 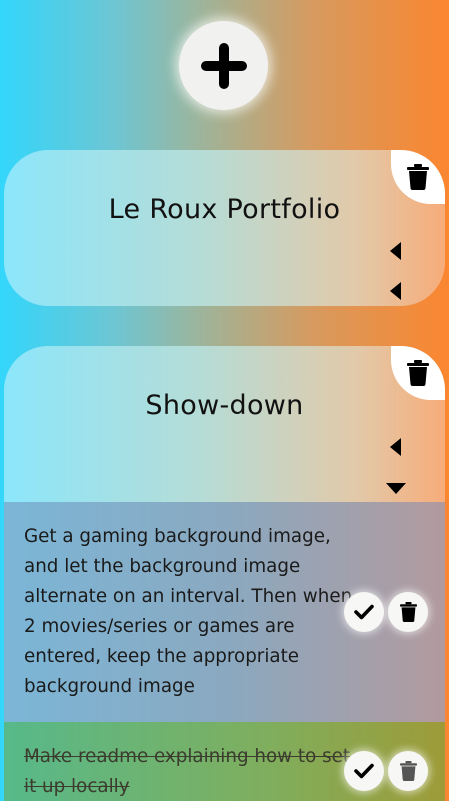 What do you see at coordinates (224, 209) in the screenshot?
I see `project-title: Le Roux Portfolio` at bounding box center [224, 209].